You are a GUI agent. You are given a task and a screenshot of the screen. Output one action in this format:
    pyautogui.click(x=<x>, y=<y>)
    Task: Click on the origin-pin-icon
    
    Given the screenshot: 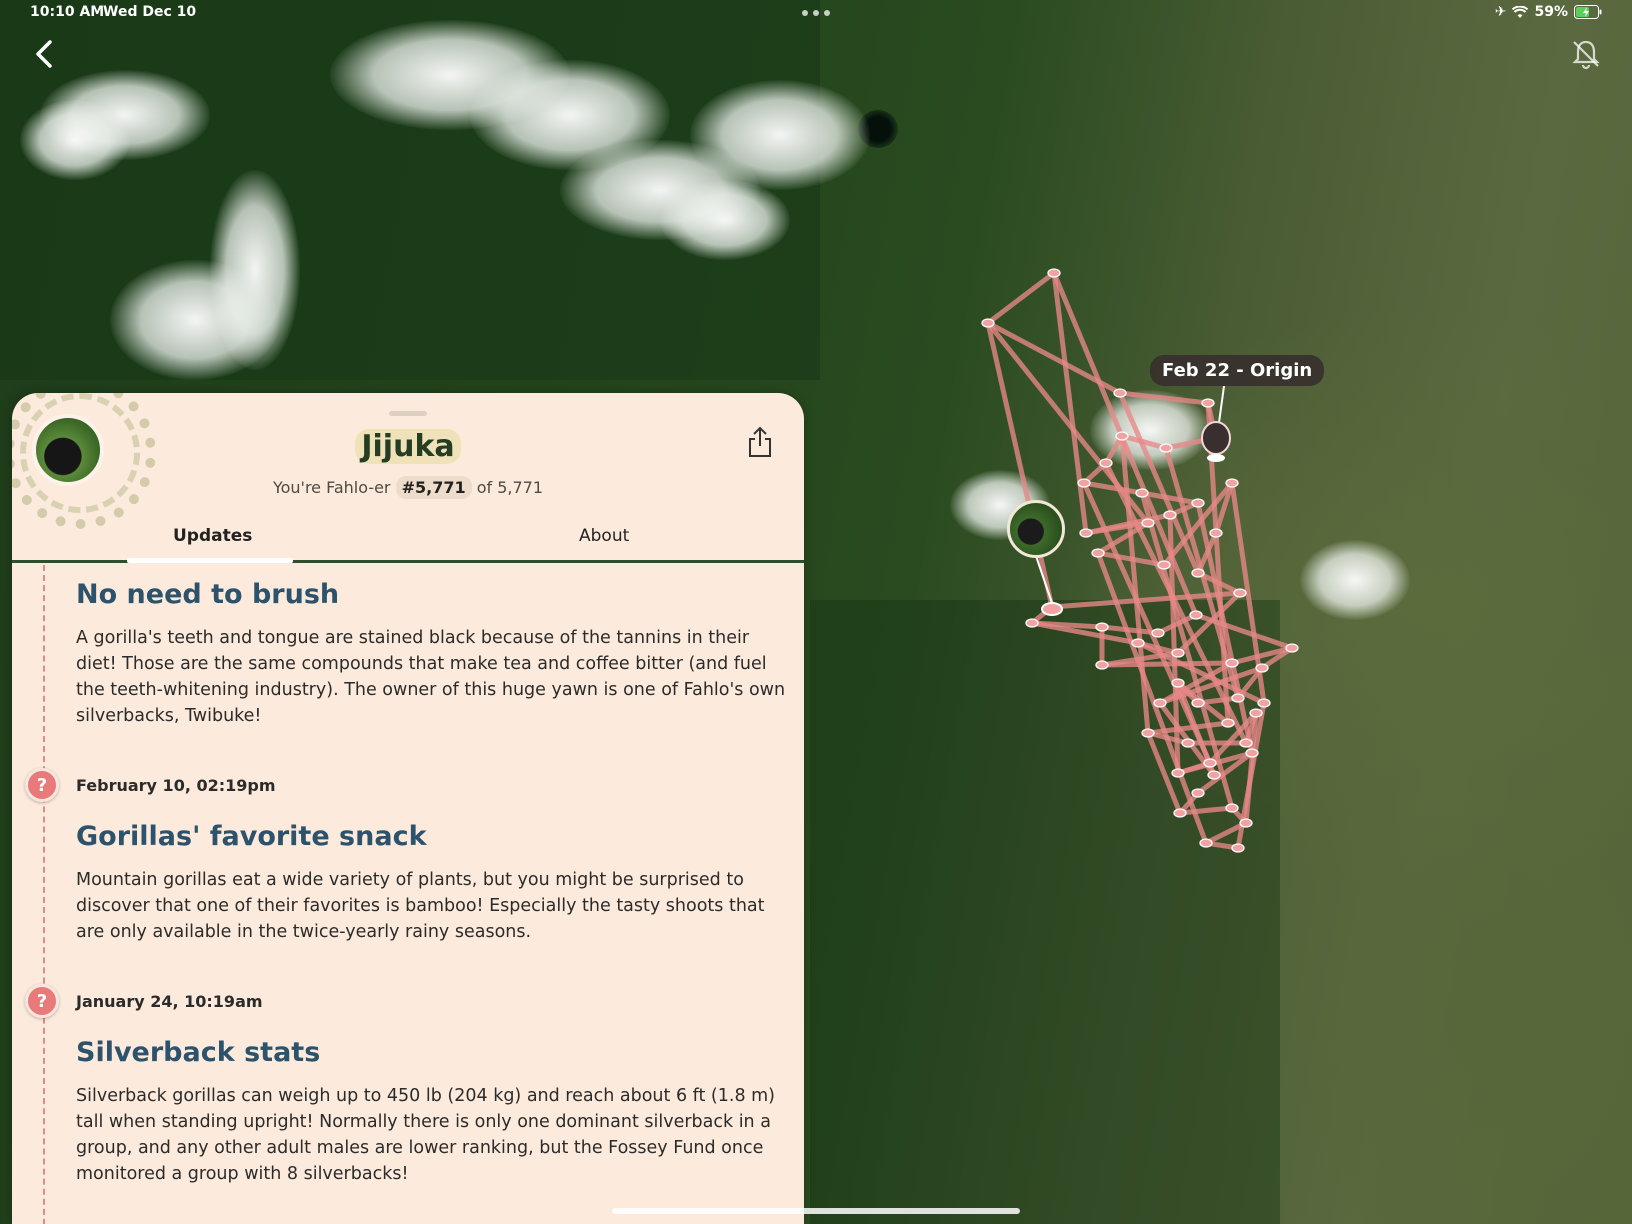 What is the action you would take?
    pyautogui.click(x=1216, y=423)
    